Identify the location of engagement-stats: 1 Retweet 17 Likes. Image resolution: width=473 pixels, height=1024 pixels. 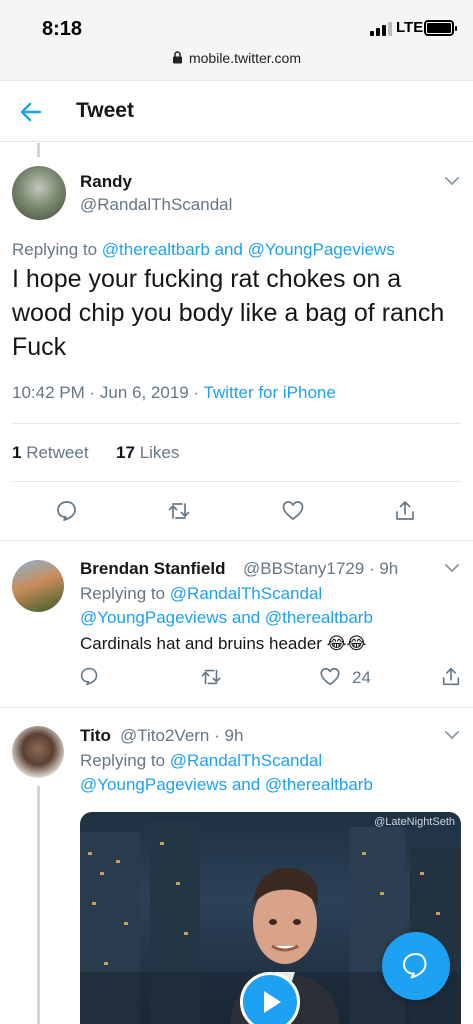
(95, 453).